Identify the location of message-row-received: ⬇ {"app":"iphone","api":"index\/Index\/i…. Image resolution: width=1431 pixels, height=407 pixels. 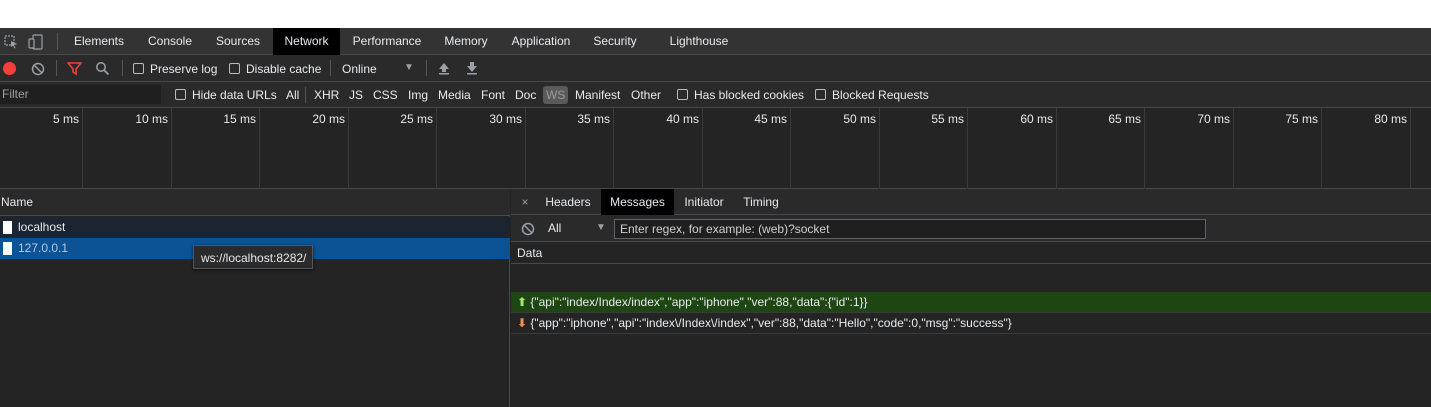
(971, 323).